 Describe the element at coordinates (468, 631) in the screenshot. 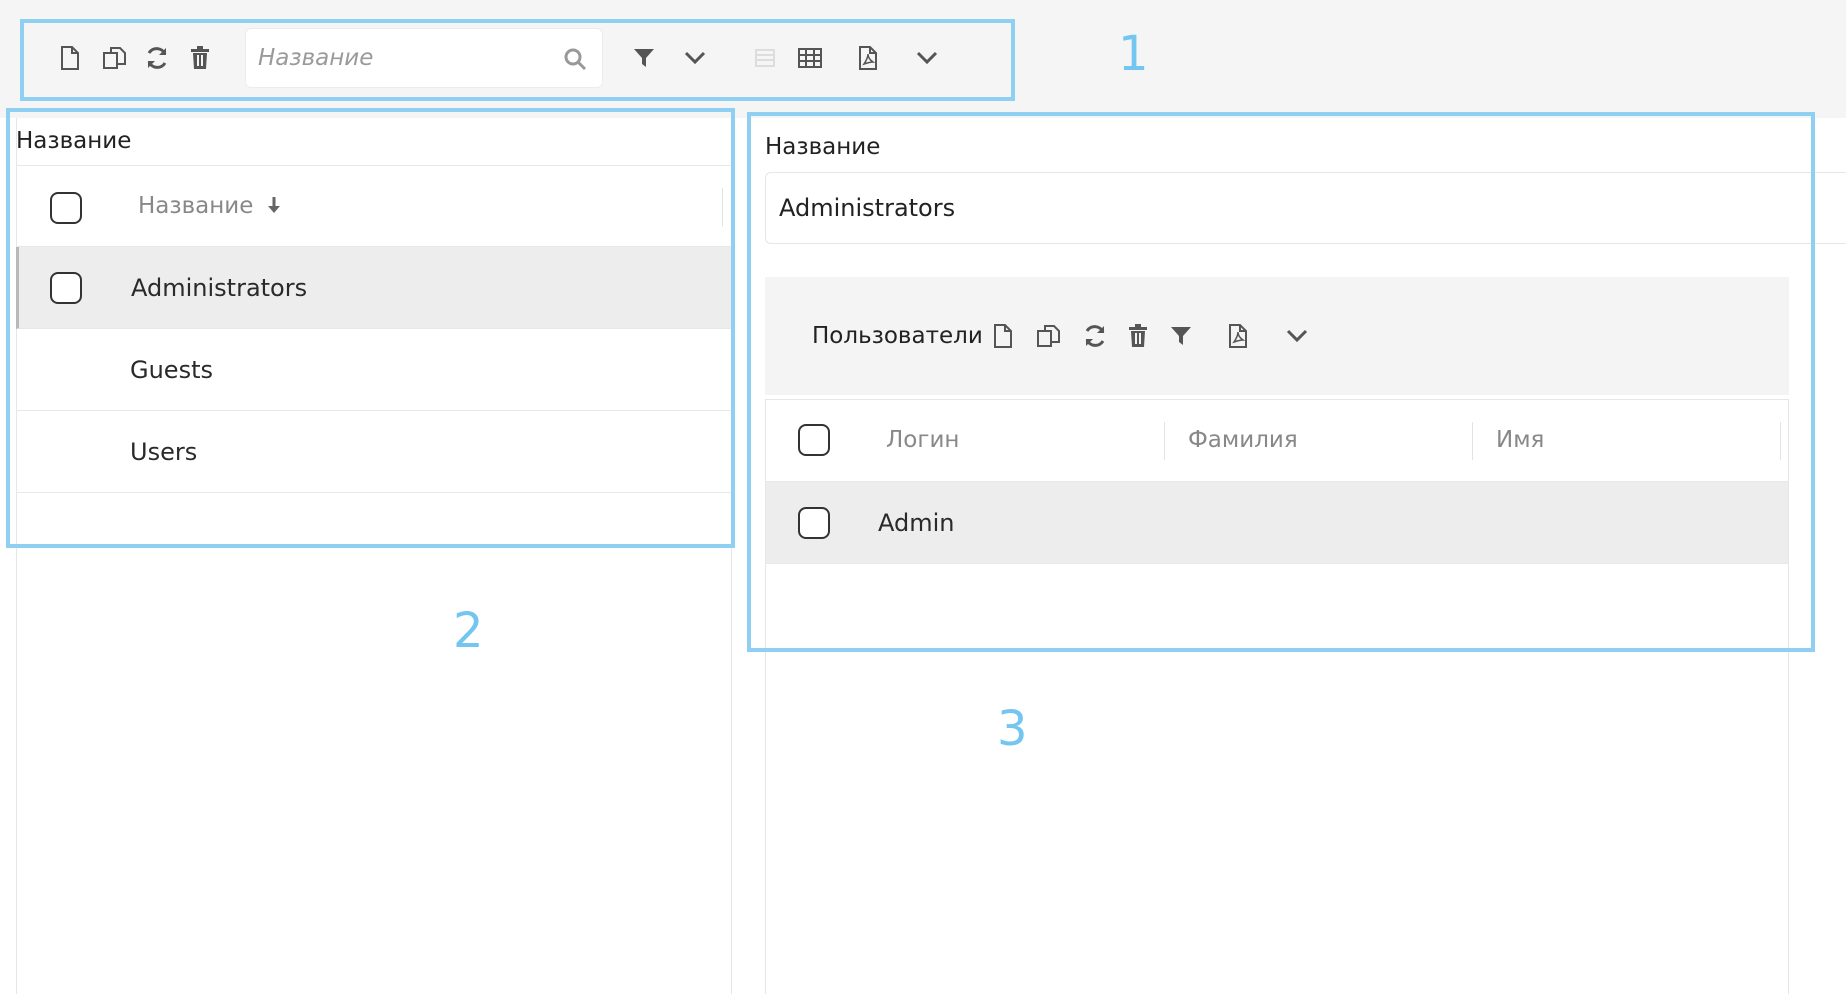

I see `annotation-number-2: 2` at that location.